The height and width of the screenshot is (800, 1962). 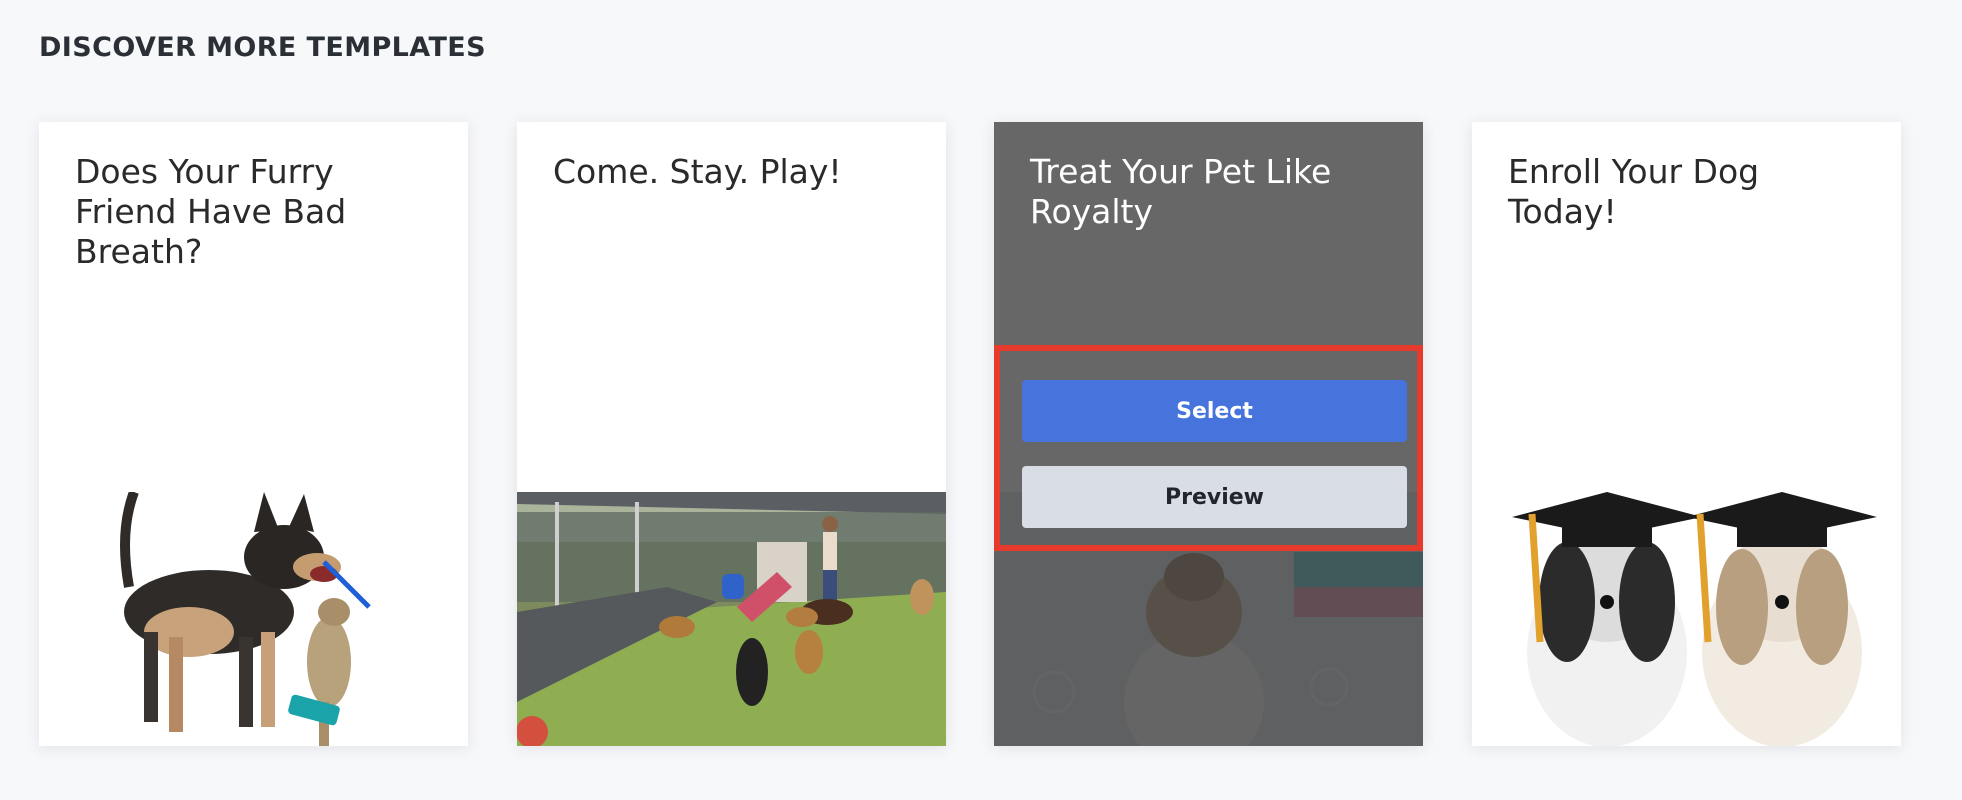 What do you see at coordinates (211, 211) in the screenshot?
I see `template-card-title: Does Your Furry Friend Have Bad Breath?` at bounding box center [211, 211].